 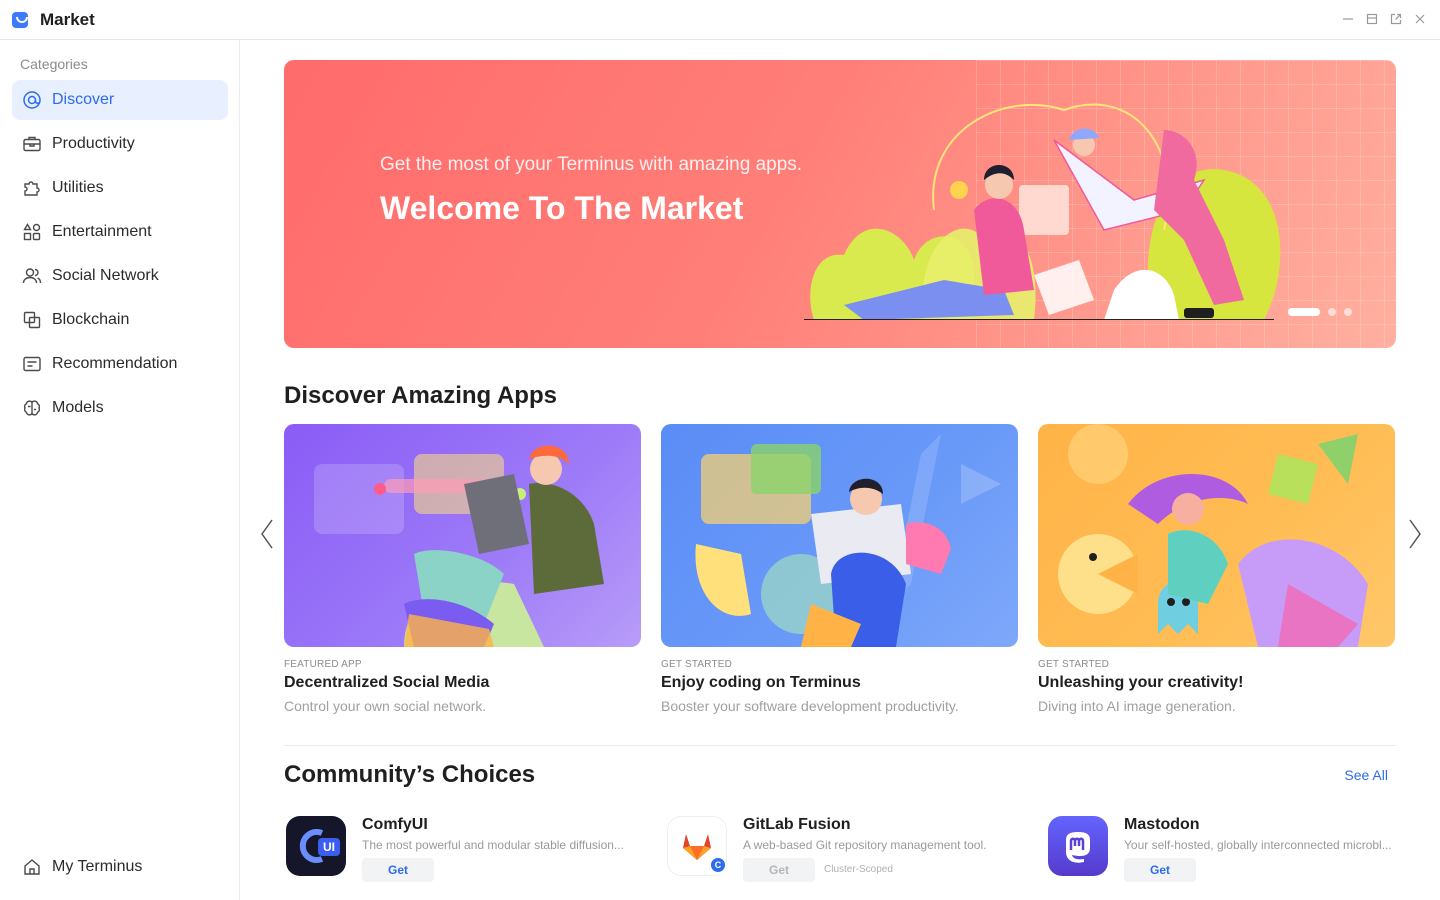 What do you see at coordinates (67, 19) in the screenshot?
I see `window-title: Market` at bounding box center [67, 19].